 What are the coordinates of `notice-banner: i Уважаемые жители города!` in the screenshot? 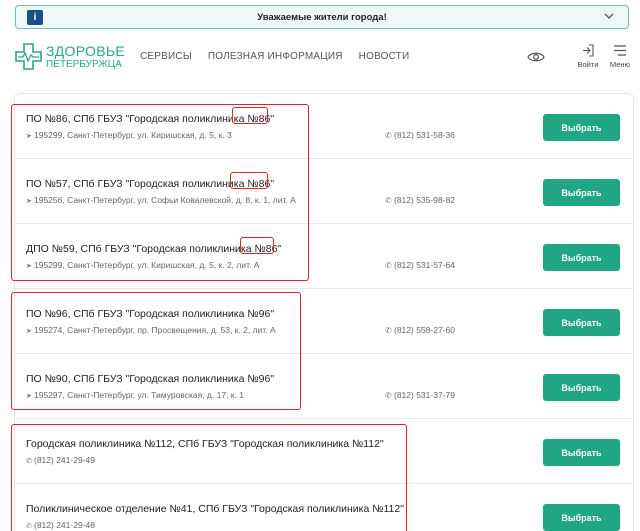 It's located at (322, 17).